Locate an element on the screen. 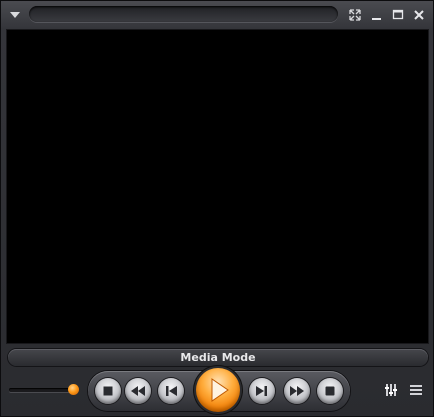 The image size is (434, 417). fast-forward-icon is located at coordinates (297, 391).